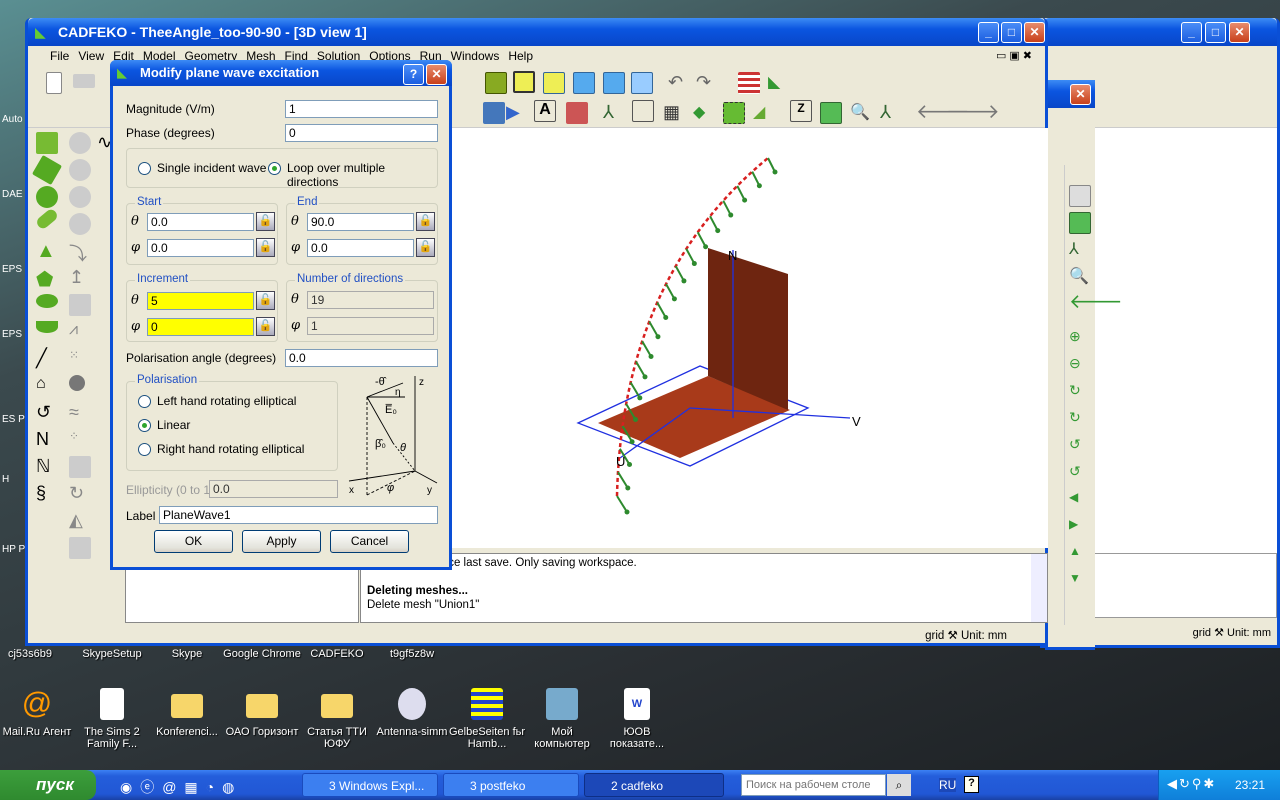  Describe the element at coordinates (80, 278) in the screenshot. I see `extrude-icon: ↥` at that location.